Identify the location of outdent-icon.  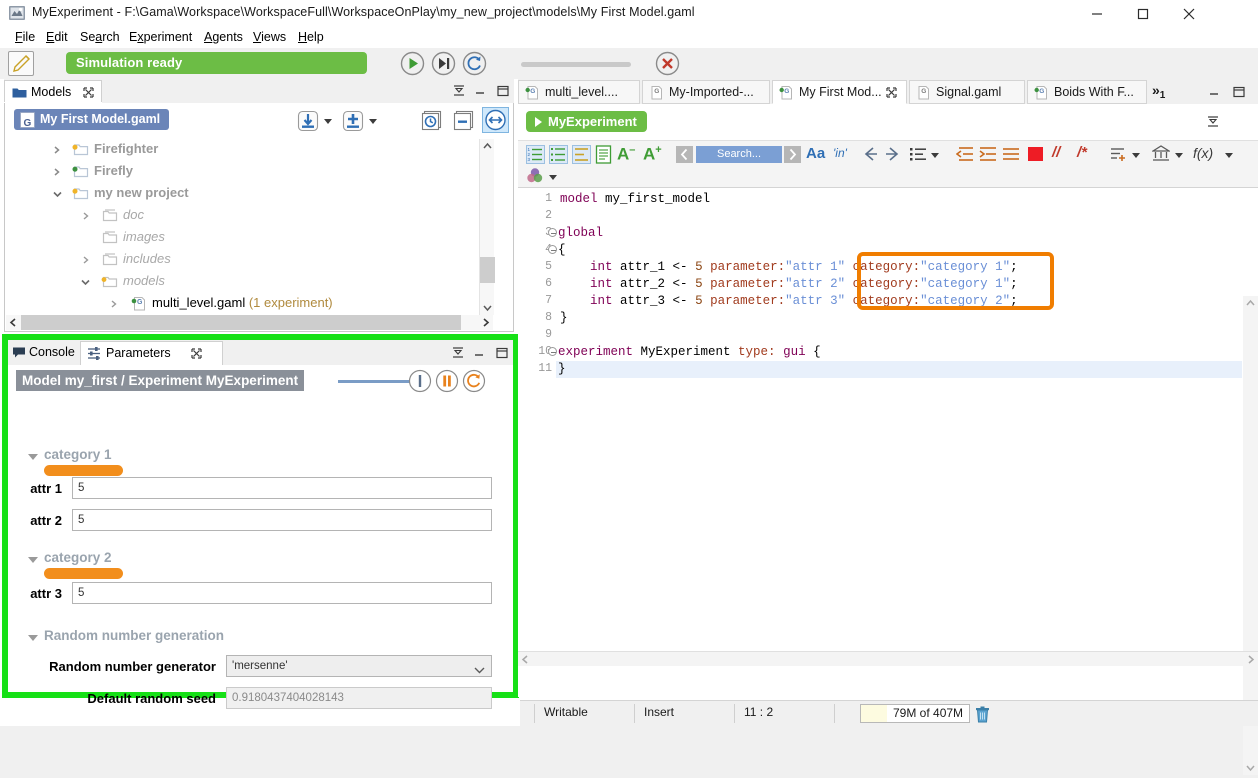
(964, 155).